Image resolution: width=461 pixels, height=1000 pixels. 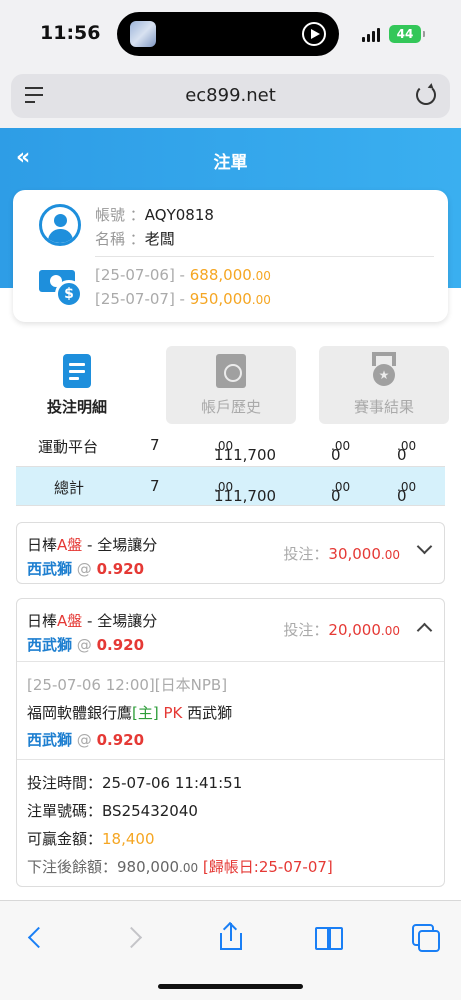 I want to click on battery-icon: 44, so click(x=407, y=34).